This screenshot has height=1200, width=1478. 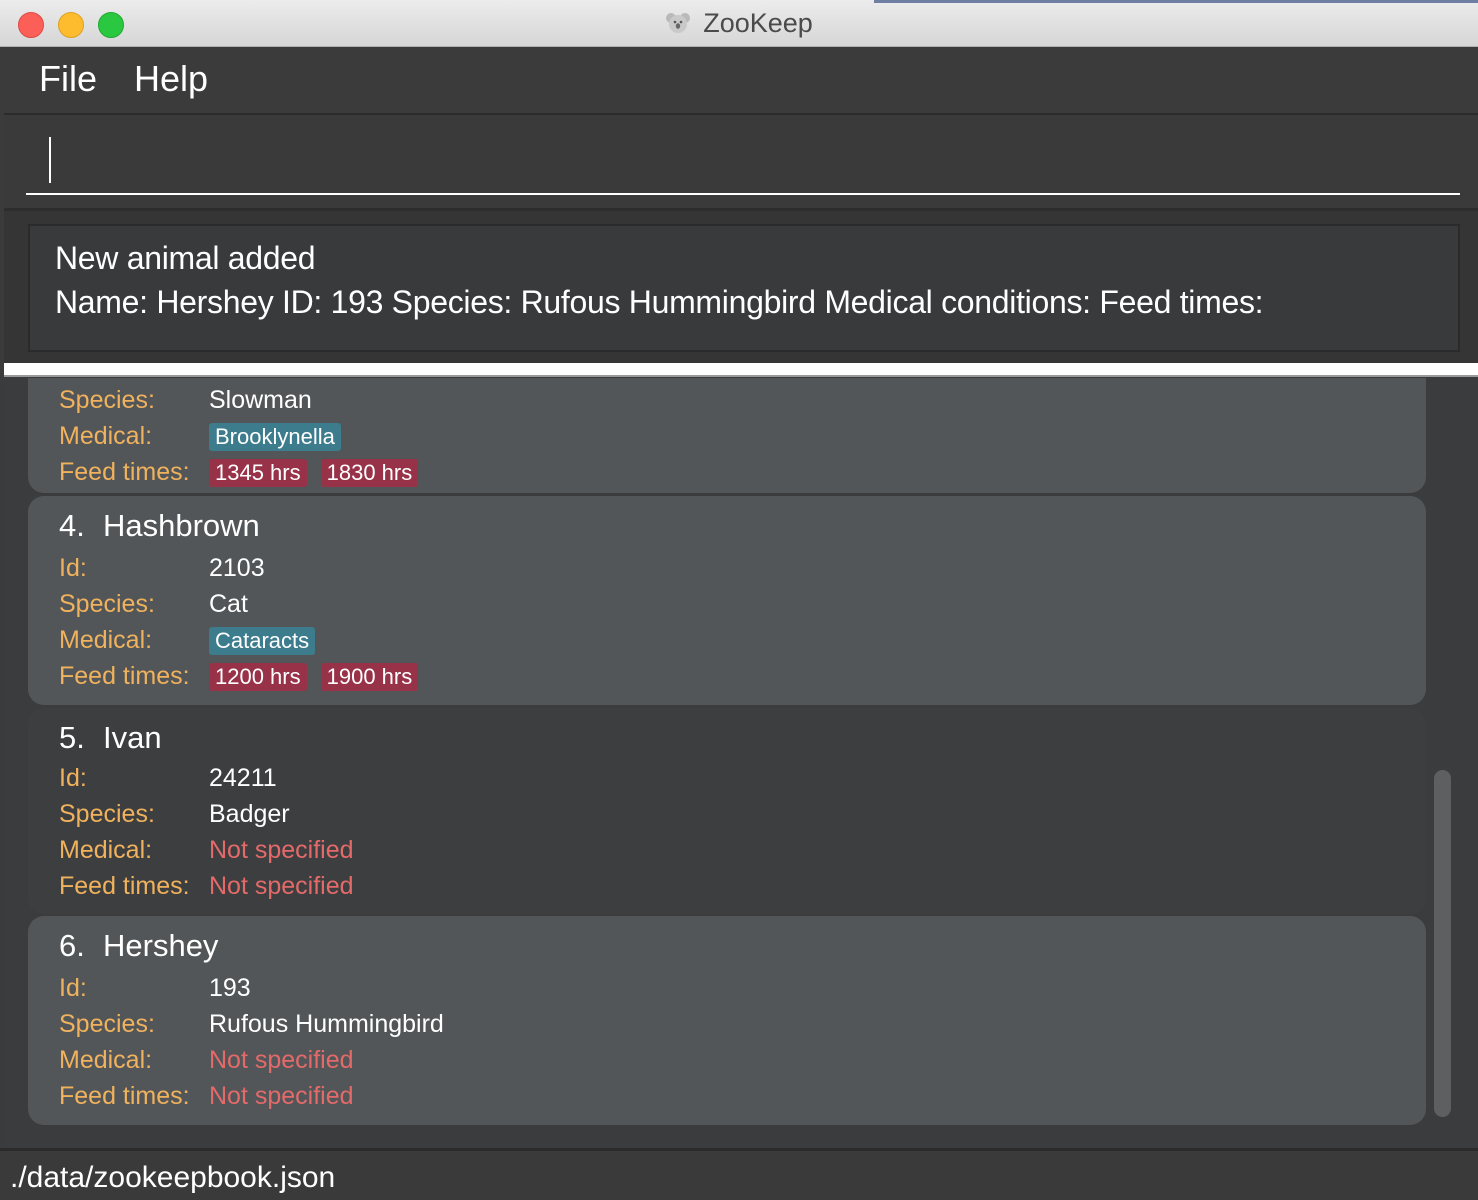 I want to click on id-value: 24211, so click(x=243, y=778).